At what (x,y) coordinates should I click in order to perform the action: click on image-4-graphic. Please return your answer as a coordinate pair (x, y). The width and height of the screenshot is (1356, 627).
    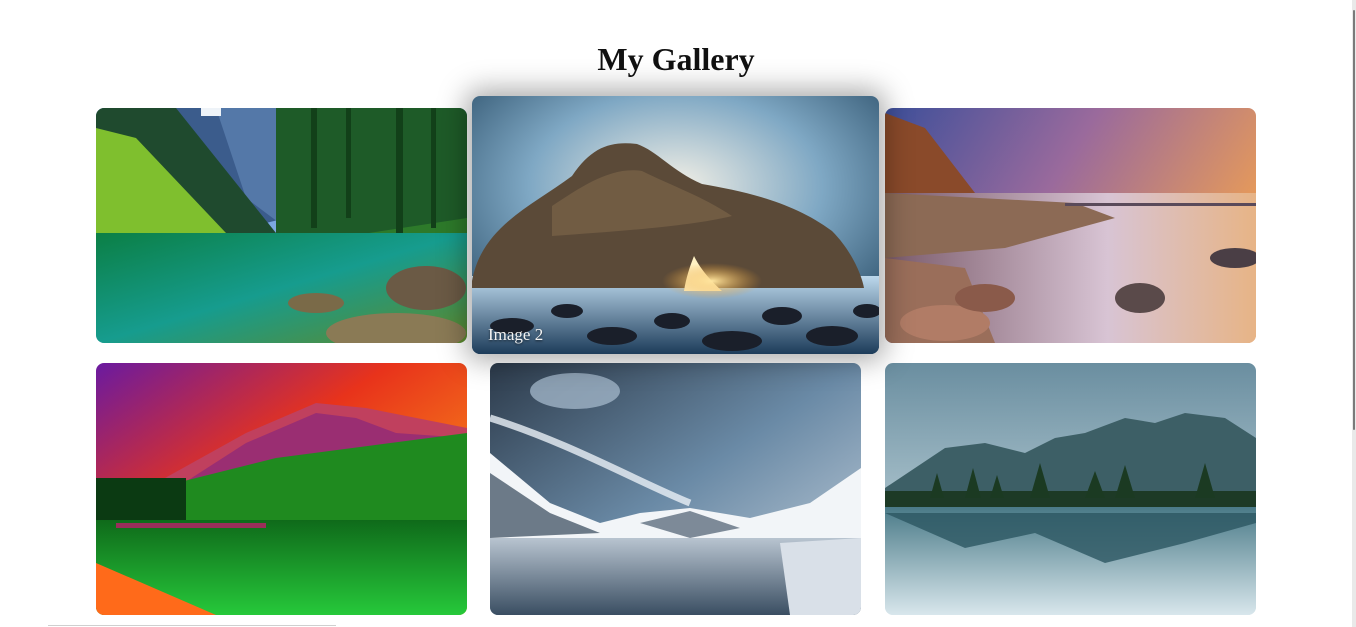
    Looking at the image, I should click on (281, 489).